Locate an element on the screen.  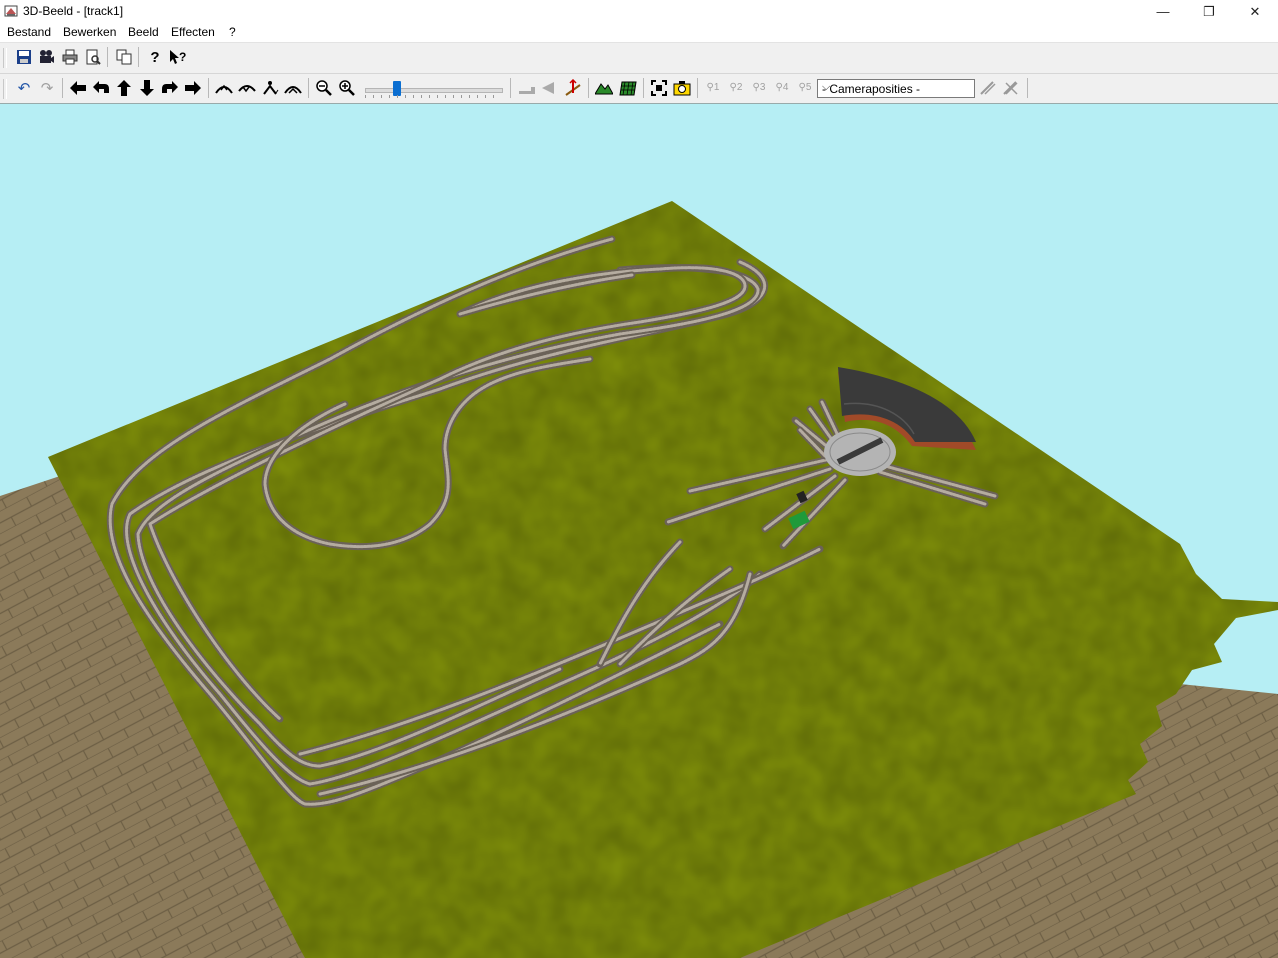
walk-down-icon is located at coordinates (270, 88).